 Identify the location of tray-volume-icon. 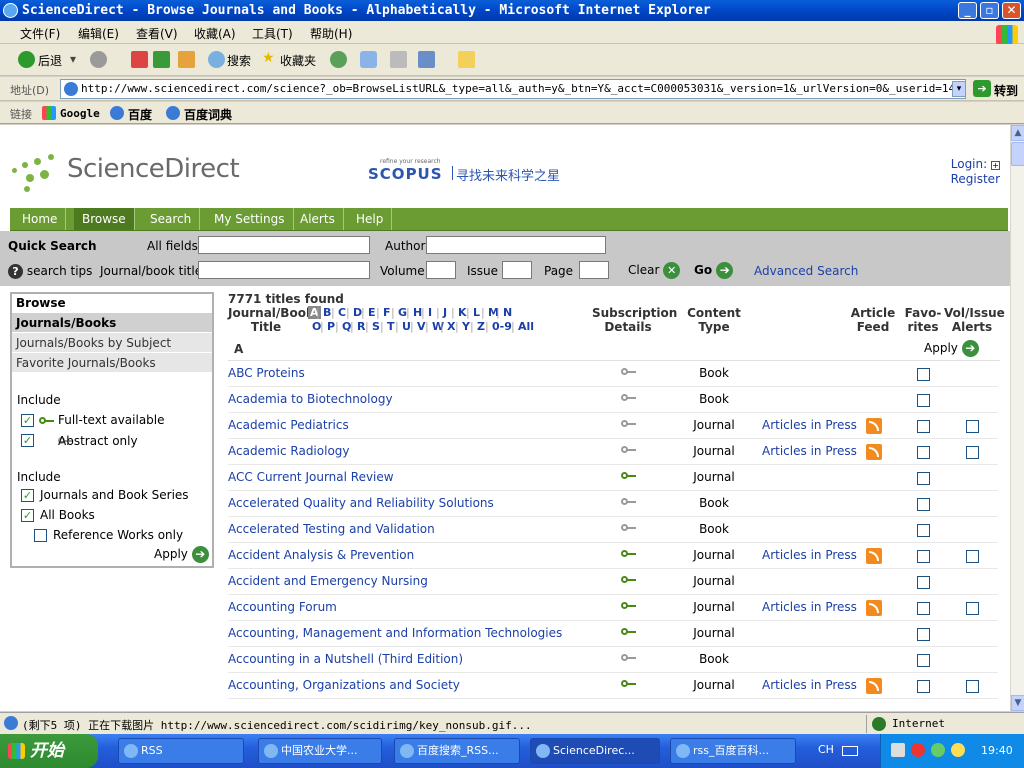
(958, 750).